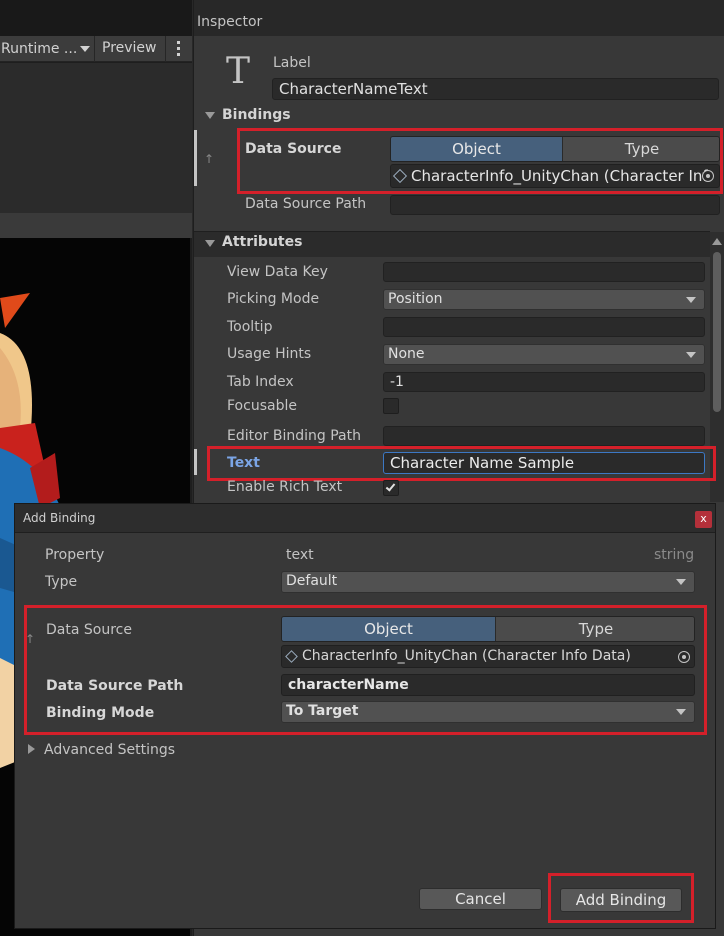 The image size is (724, 936). What do you see at coordinates (640, 149) in the screenshot?
I see `toggle-type-button: Type` at bounding box center [640, 149].